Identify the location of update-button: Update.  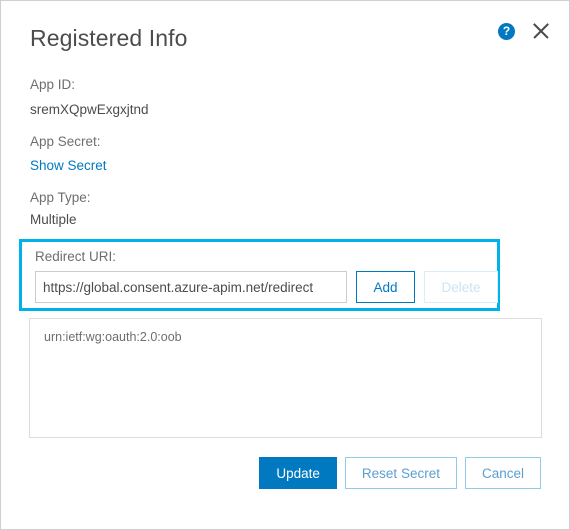
(298, 473).